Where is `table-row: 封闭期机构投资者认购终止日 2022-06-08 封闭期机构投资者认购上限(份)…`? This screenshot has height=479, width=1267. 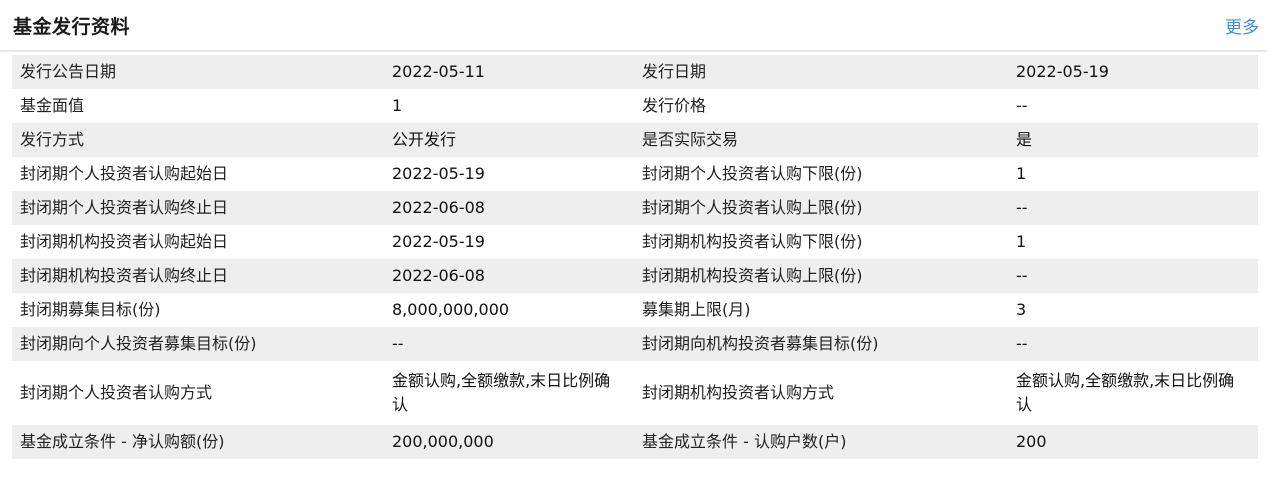 table-row: 封闭期机构投资者认购终止日 2022-06-08 封闭期机构投资者认购上限(份)… is located at coordinates (635, 276).